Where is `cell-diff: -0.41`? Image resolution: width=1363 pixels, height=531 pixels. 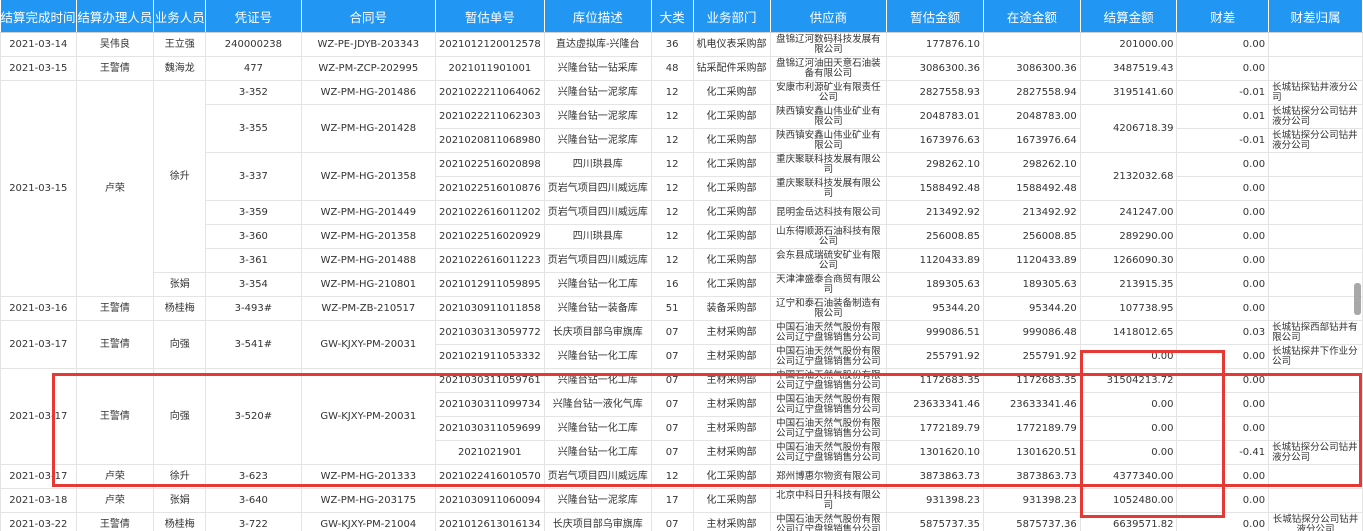 cell-diff: -0.41 is located at coordinates (1223, 452).